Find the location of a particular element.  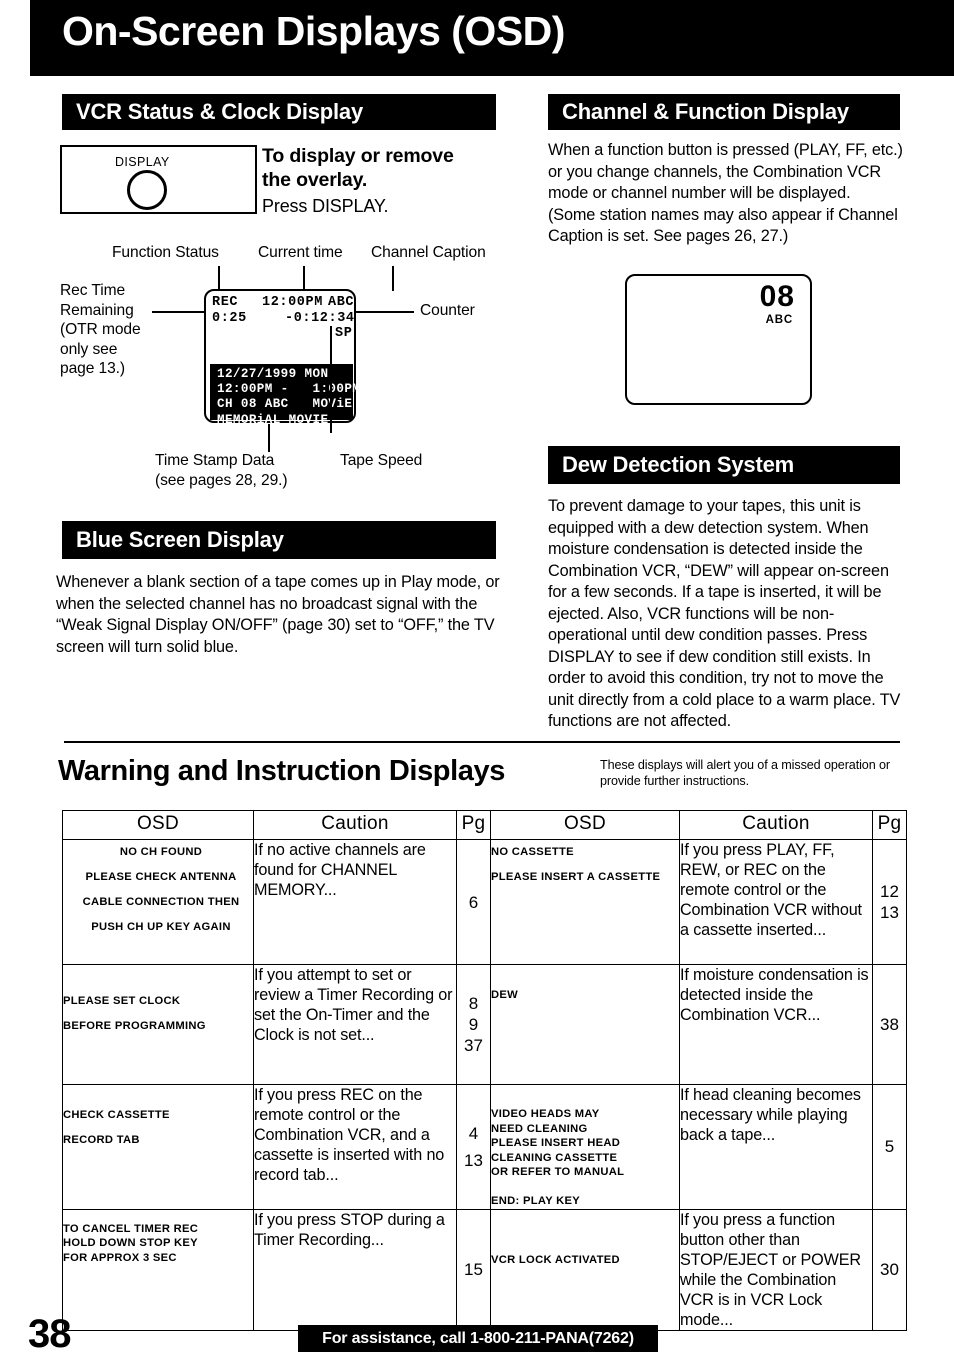

display-instruction-bold: To display or remove the overlay. is located at coordinates (358, 168).